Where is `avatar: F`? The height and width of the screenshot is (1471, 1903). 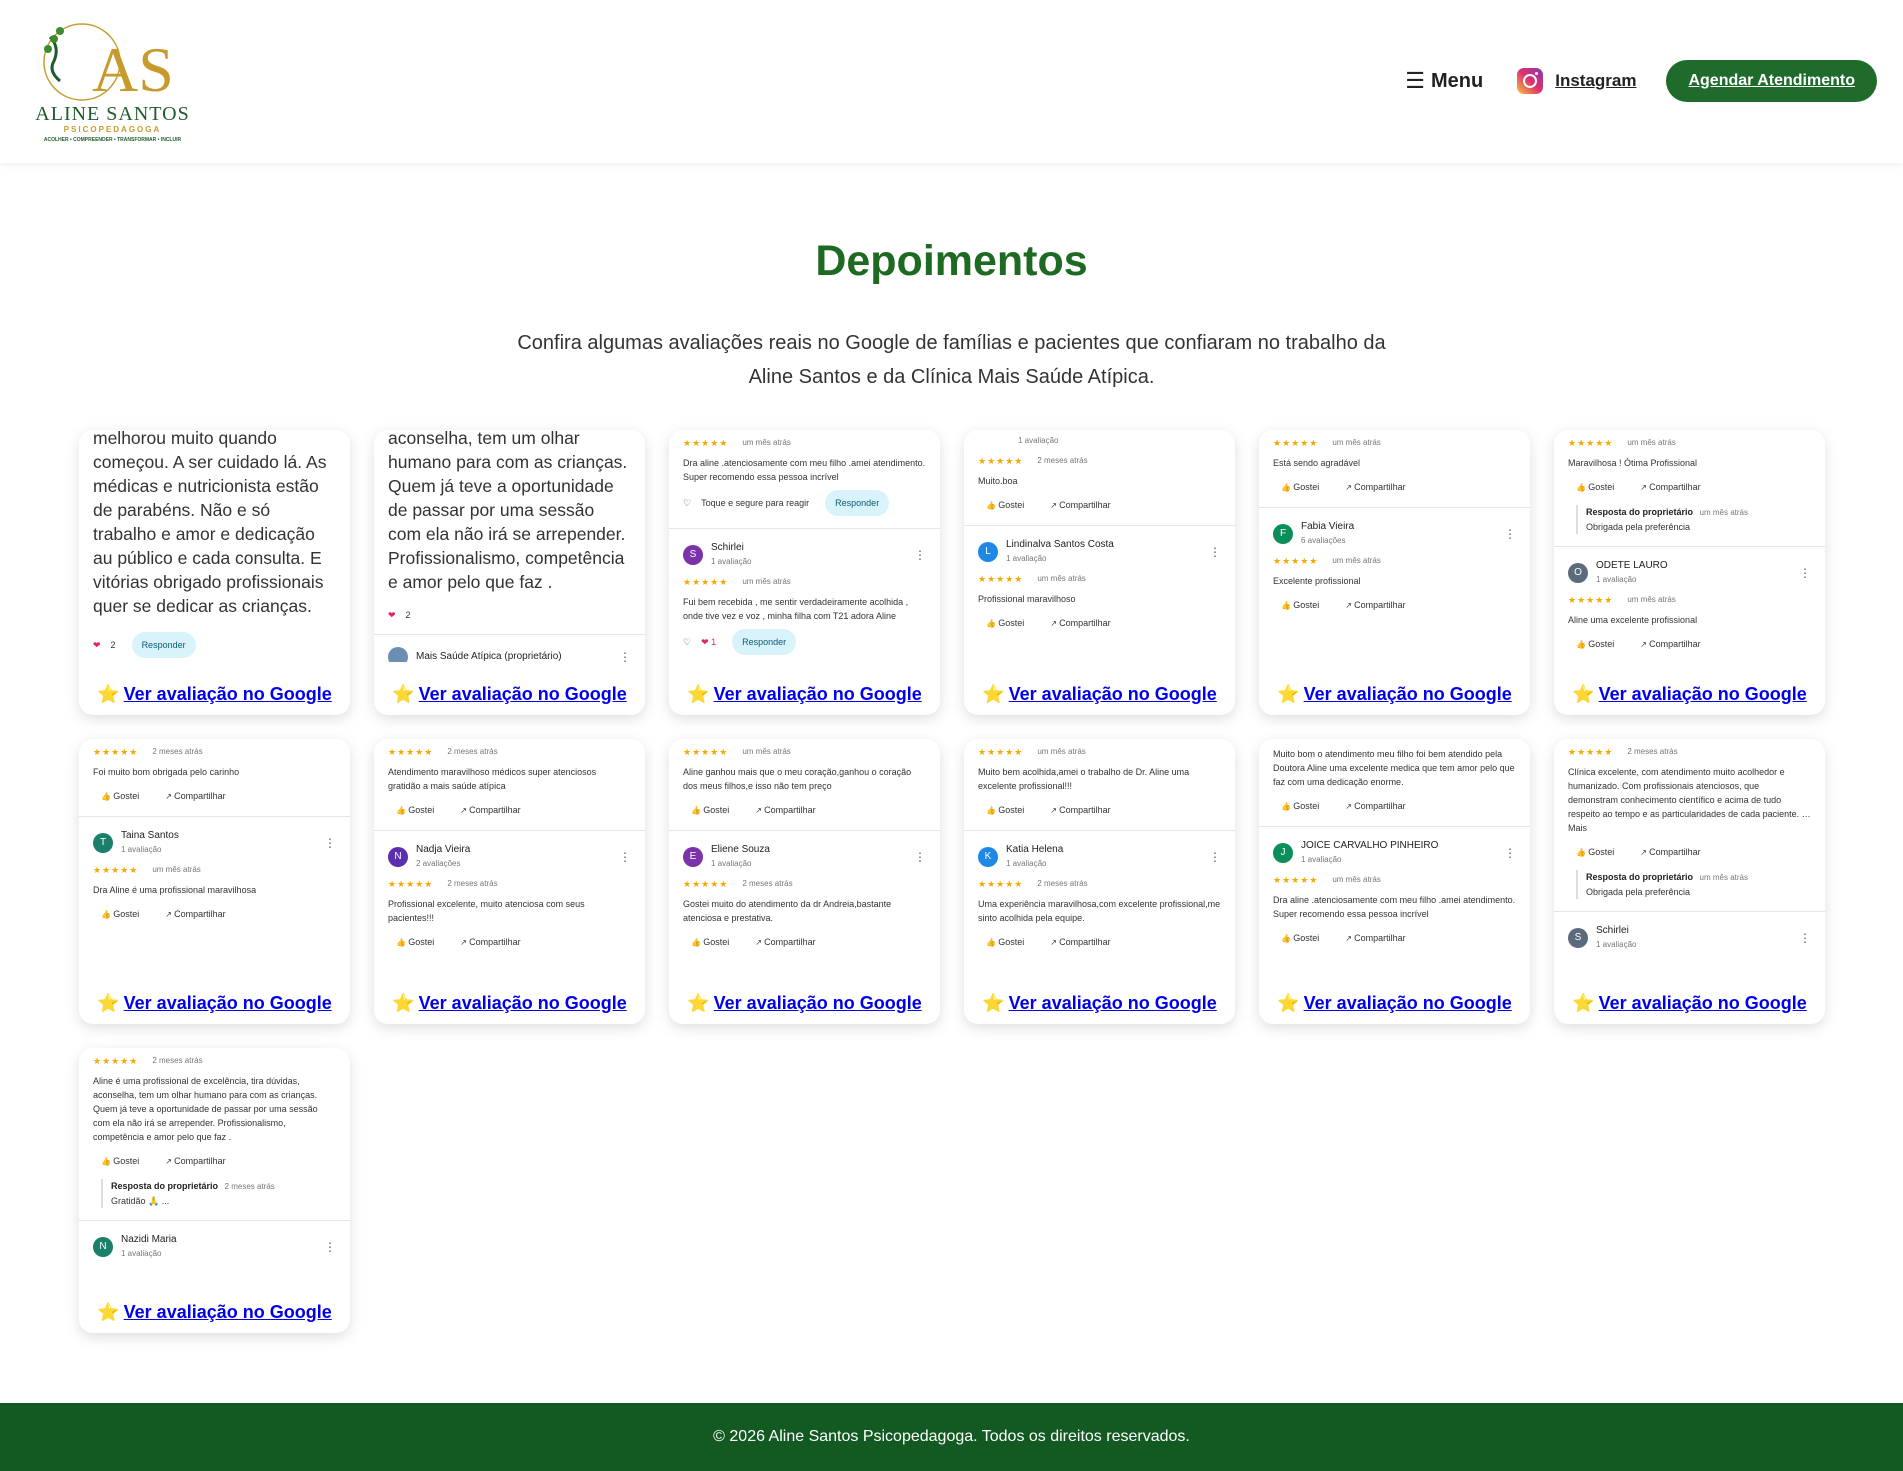
avatar: F is located at coordinates (1283, 534).